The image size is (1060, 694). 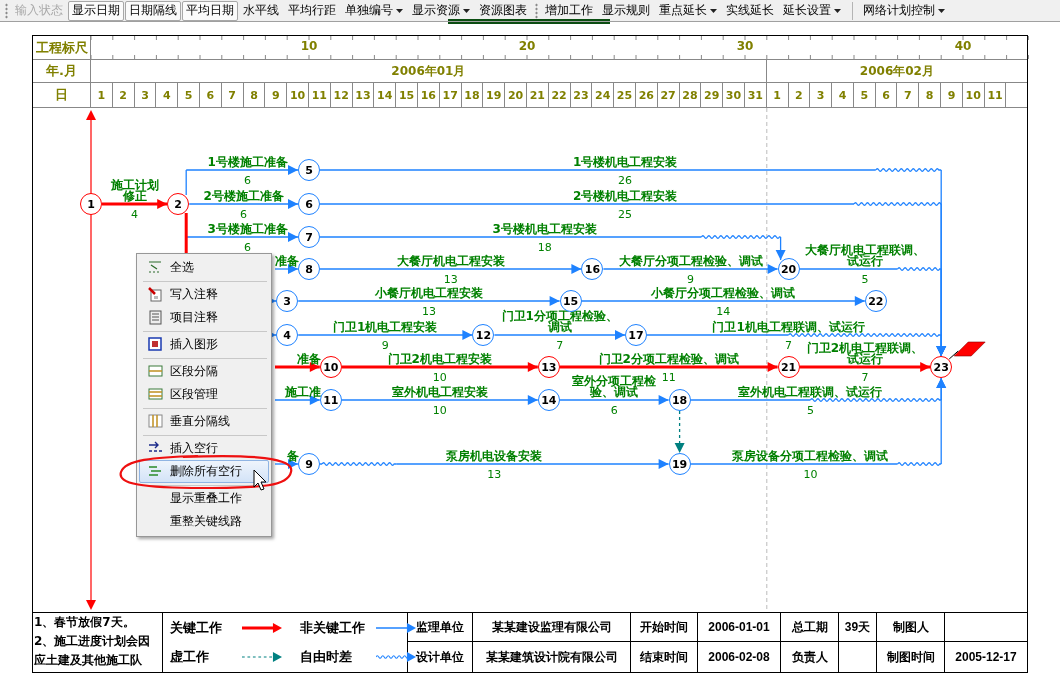 What do you see at coordinates (625, 214) in the screenshot?
I see `duration-label: 25` at bounding box center [625, 214].